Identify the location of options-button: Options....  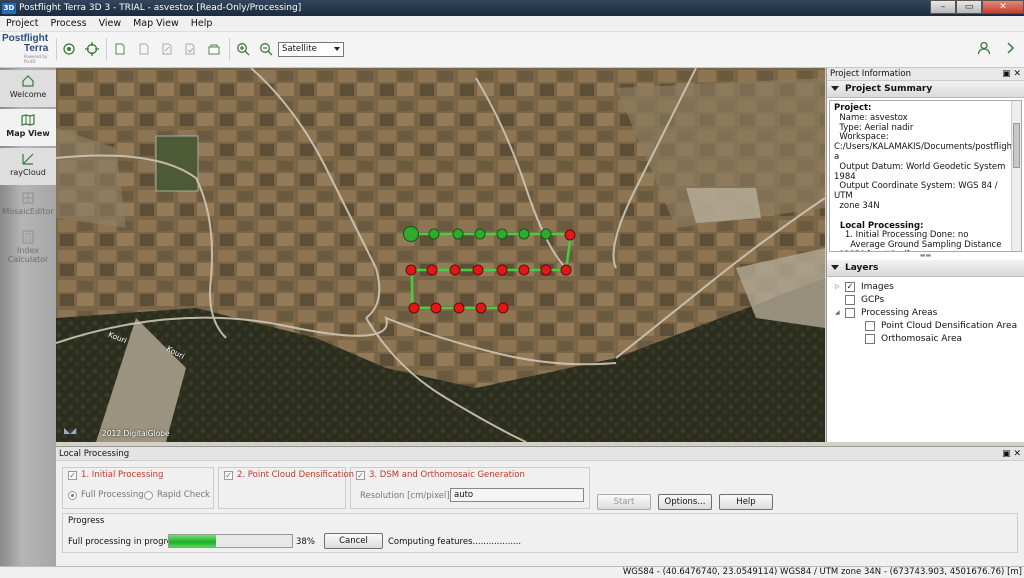
(685, 502).